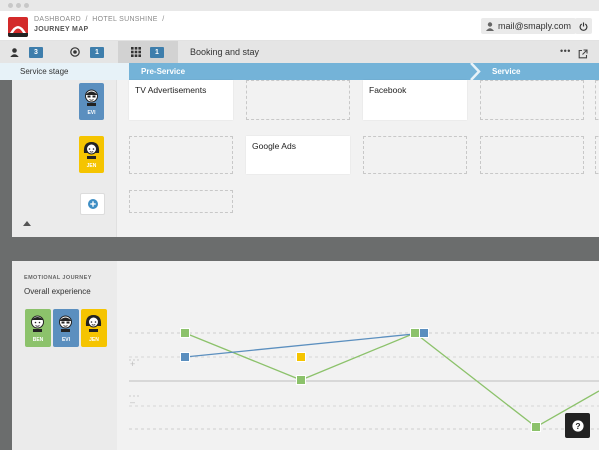  What do you see at coordinates (163, 71) in the screenshot?
I see `phase-label: Pre-Service` at bounding box center [163, 71].